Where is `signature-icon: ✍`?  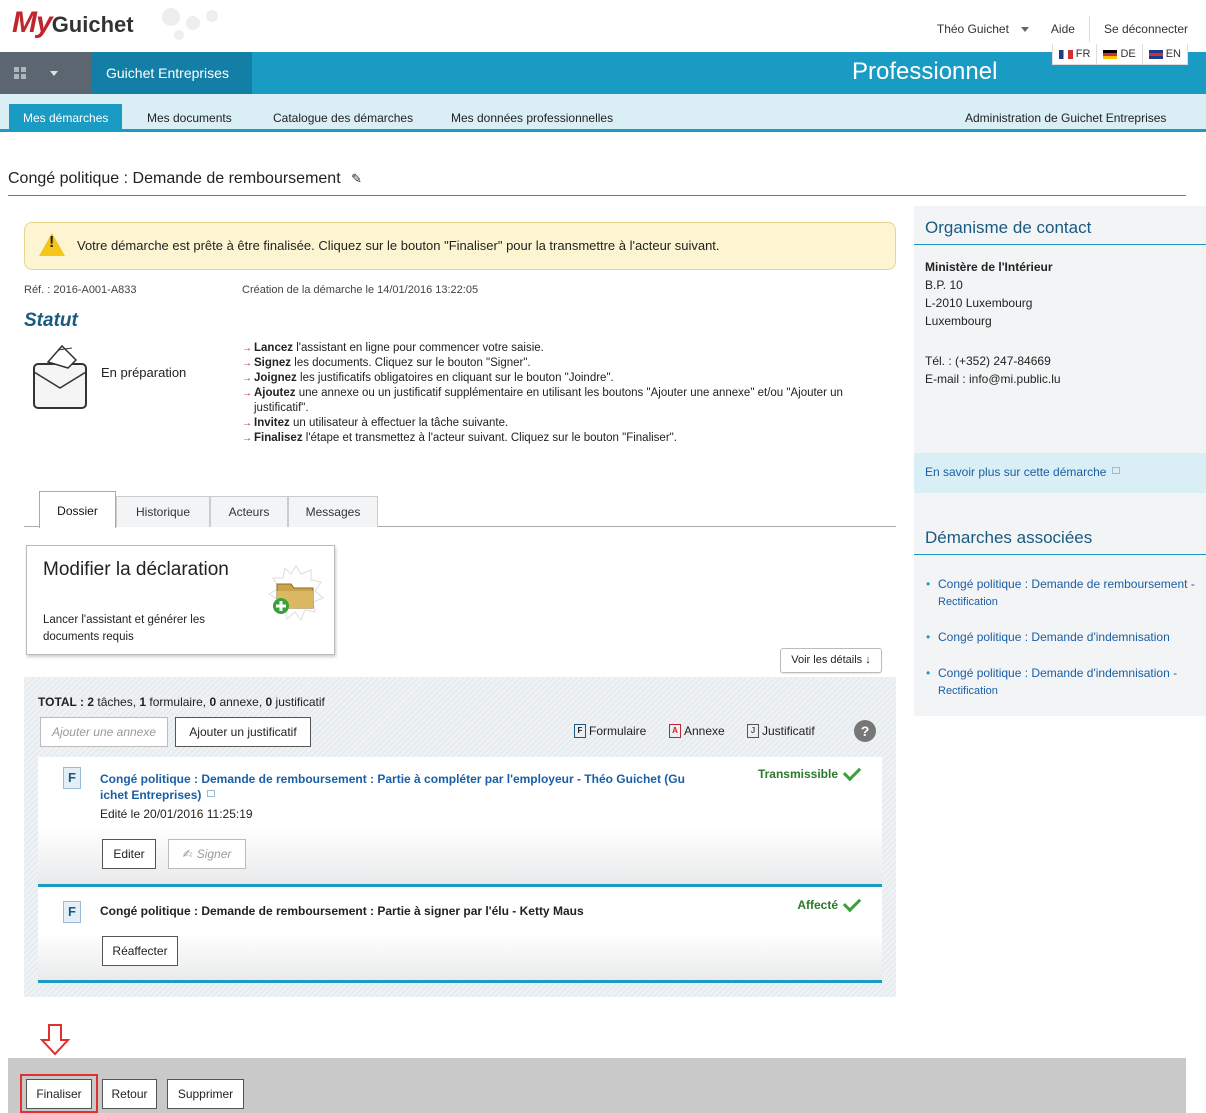 signature-icon: ✍ is located at coordinates (187, 854).